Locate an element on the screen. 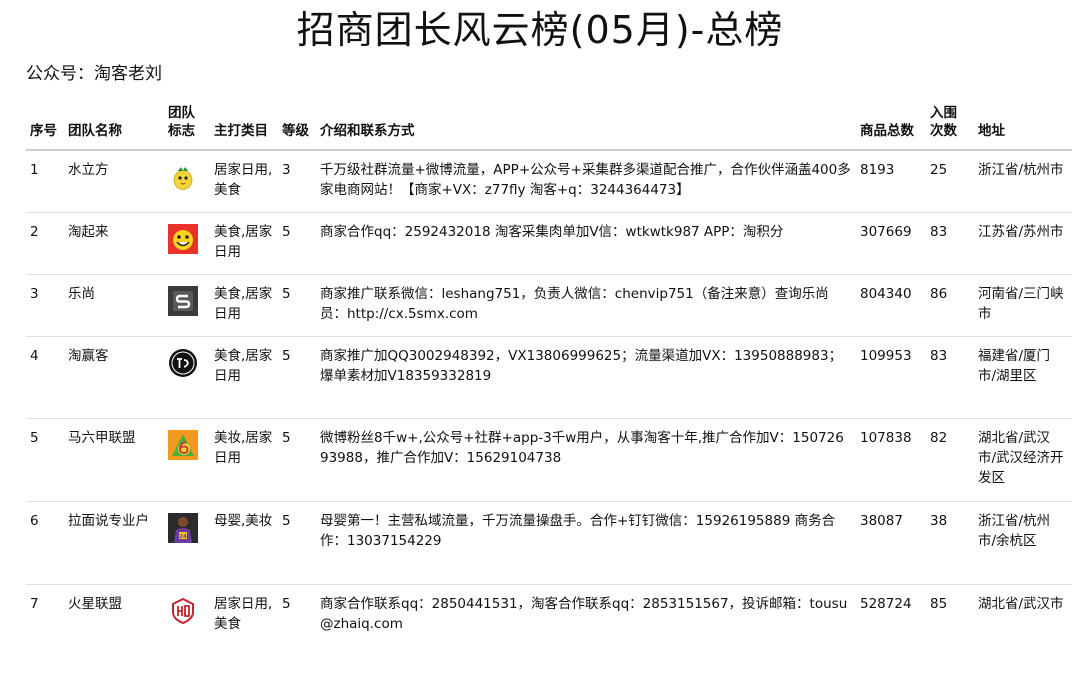 This screenshot has height=699, width=1080. col-header-goods: 商品总数 is located at coordinates (891, 127).